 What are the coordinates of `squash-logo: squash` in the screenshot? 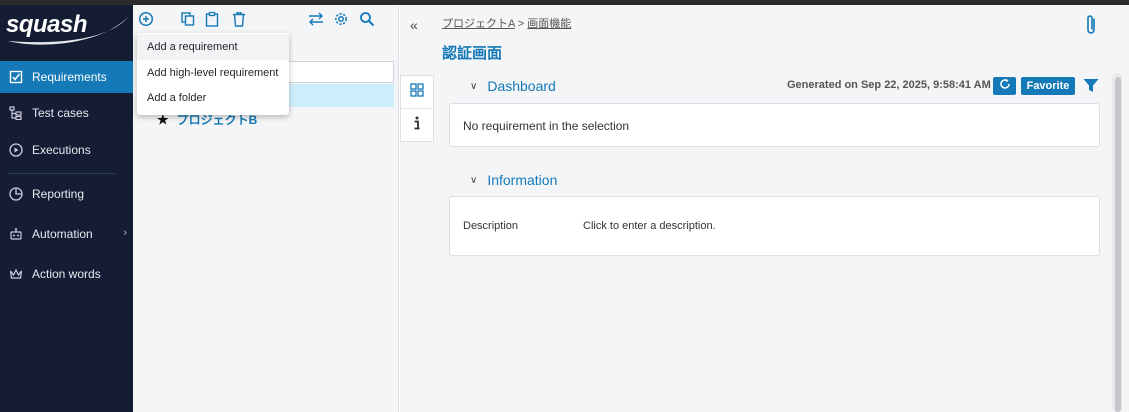 It's located at (66, 30).